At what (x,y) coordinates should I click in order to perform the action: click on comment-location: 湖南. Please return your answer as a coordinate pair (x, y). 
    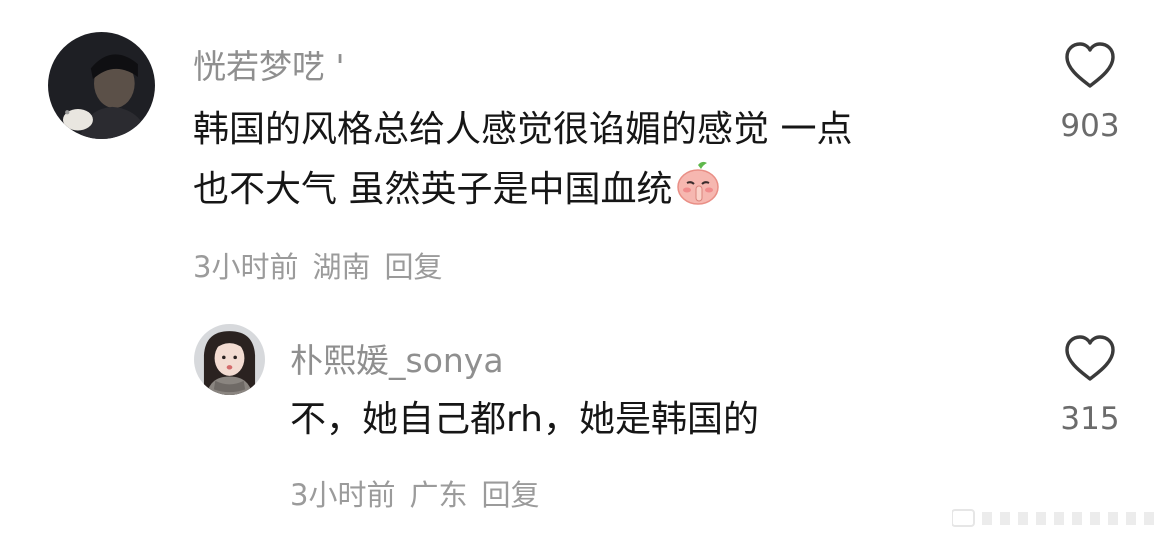
    Looking at the image, I should click on (341, 267).